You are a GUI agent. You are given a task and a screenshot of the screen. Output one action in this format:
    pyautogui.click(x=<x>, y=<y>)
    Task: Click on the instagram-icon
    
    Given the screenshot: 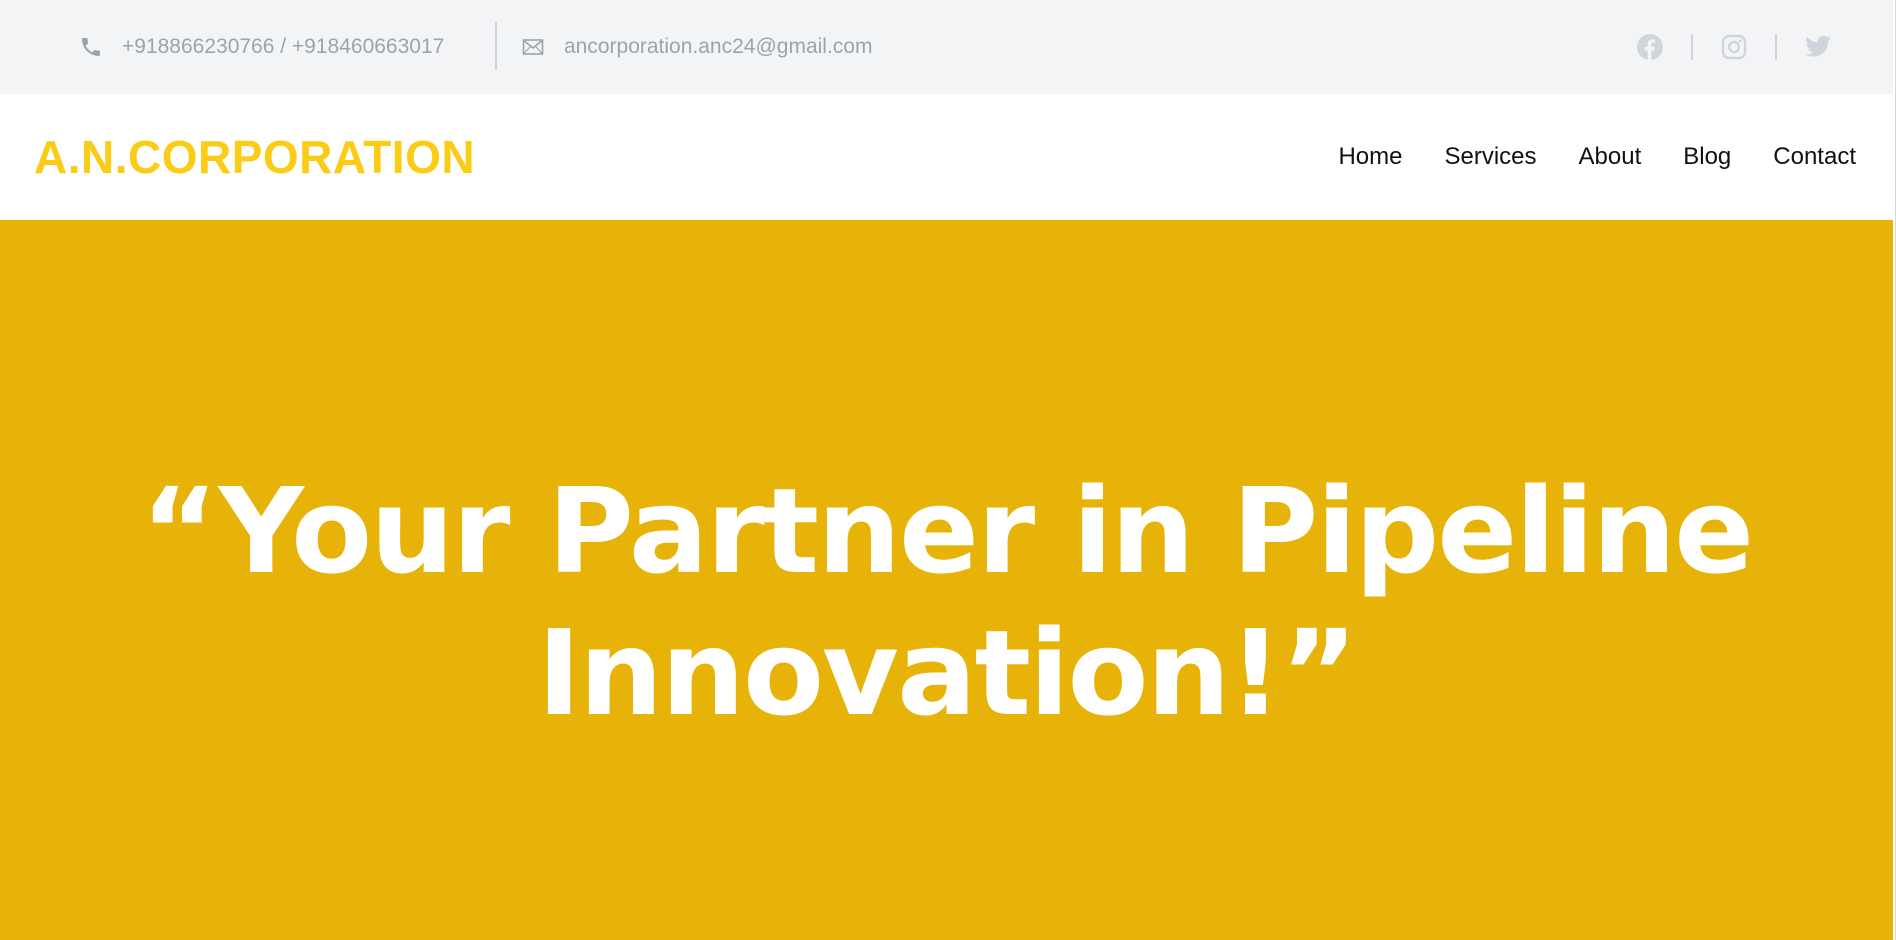 What is the action you would take?
    pyautogui.click(x=1734, y=47)
    